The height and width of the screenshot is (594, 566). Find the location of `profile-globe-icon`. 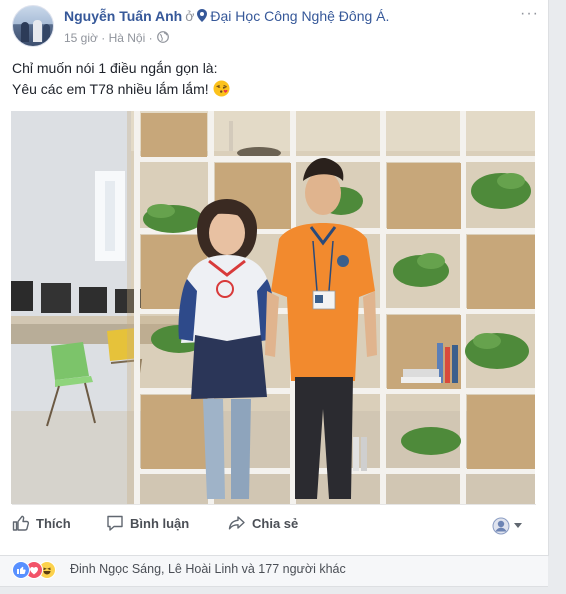

profile-globe-icon is located at coordinates (501, 526).